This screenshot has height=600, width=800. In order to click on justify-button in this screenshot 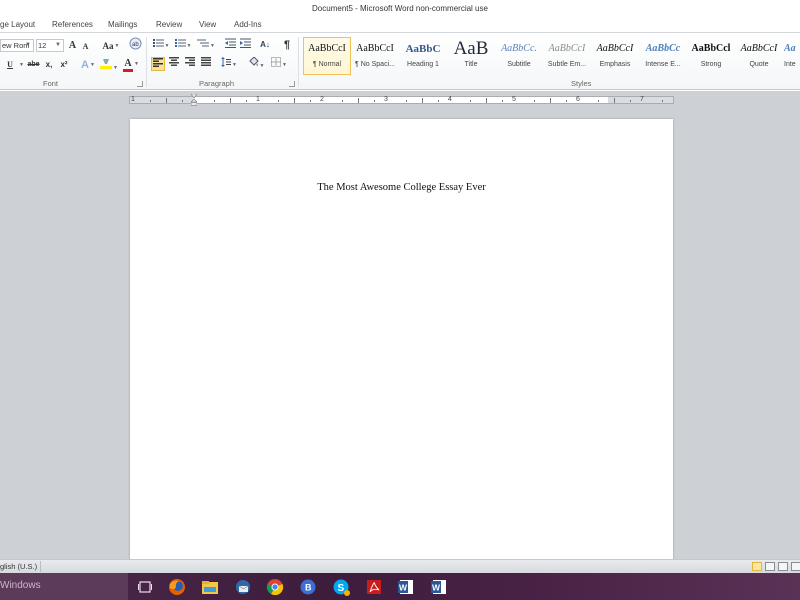, I will do `click(206, 64)`.